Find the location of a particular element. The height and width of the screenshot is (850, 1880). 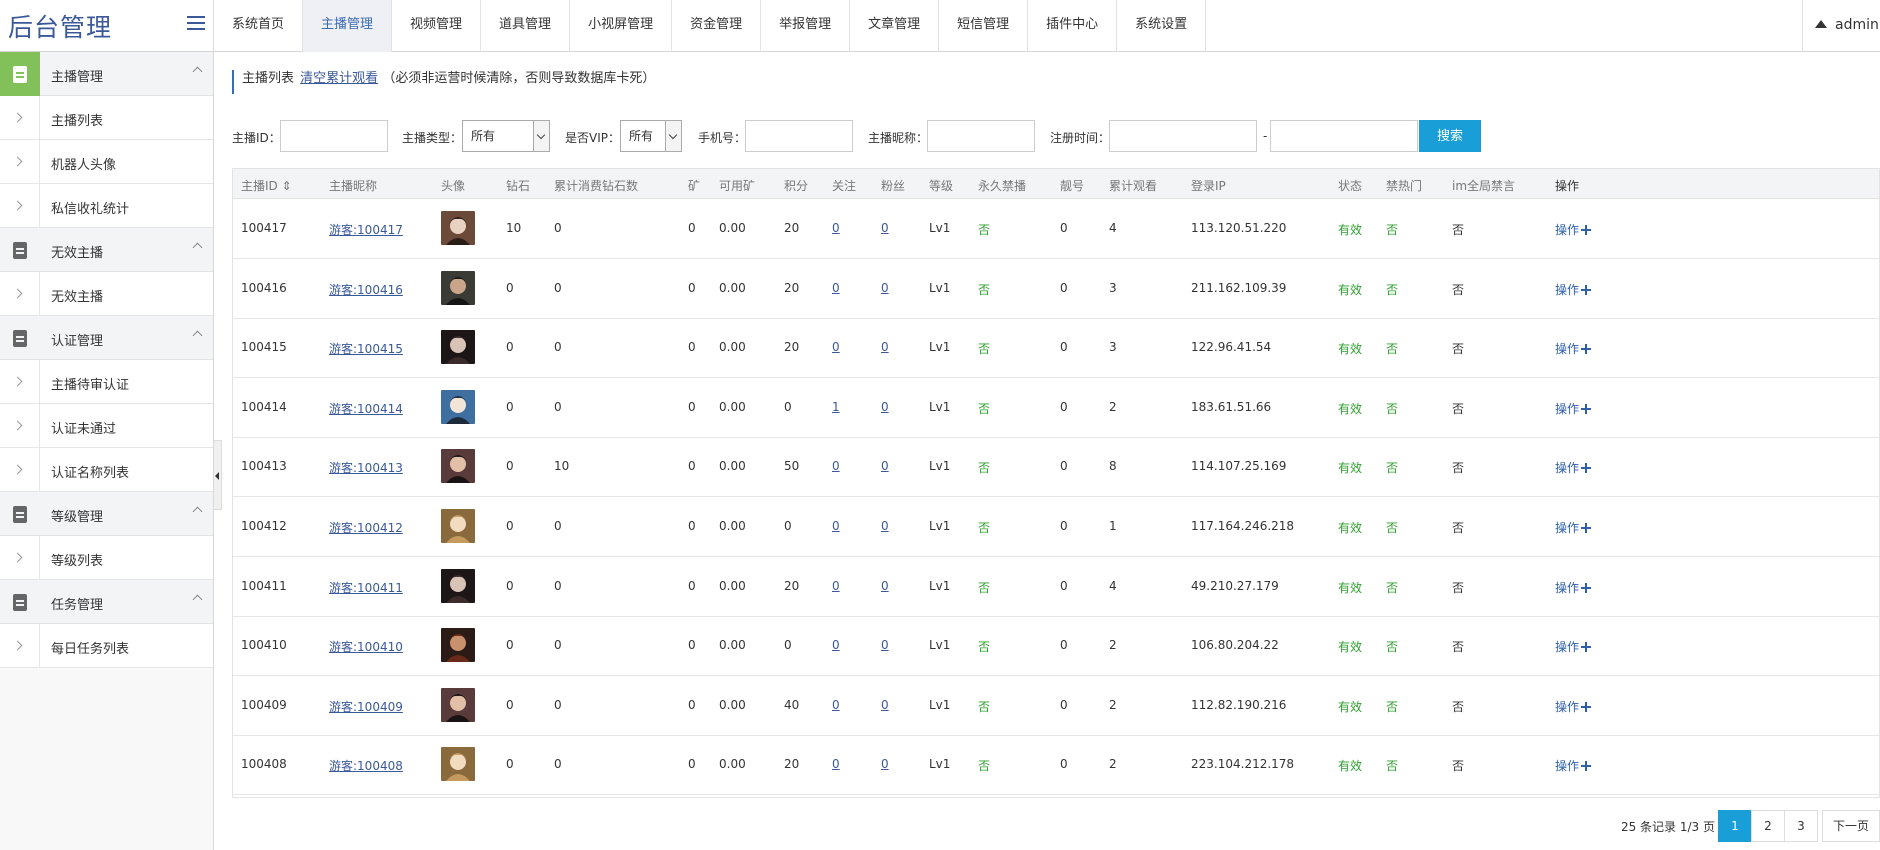

column-header: 主播ID ⇕ is located at coordinates (266, 185).